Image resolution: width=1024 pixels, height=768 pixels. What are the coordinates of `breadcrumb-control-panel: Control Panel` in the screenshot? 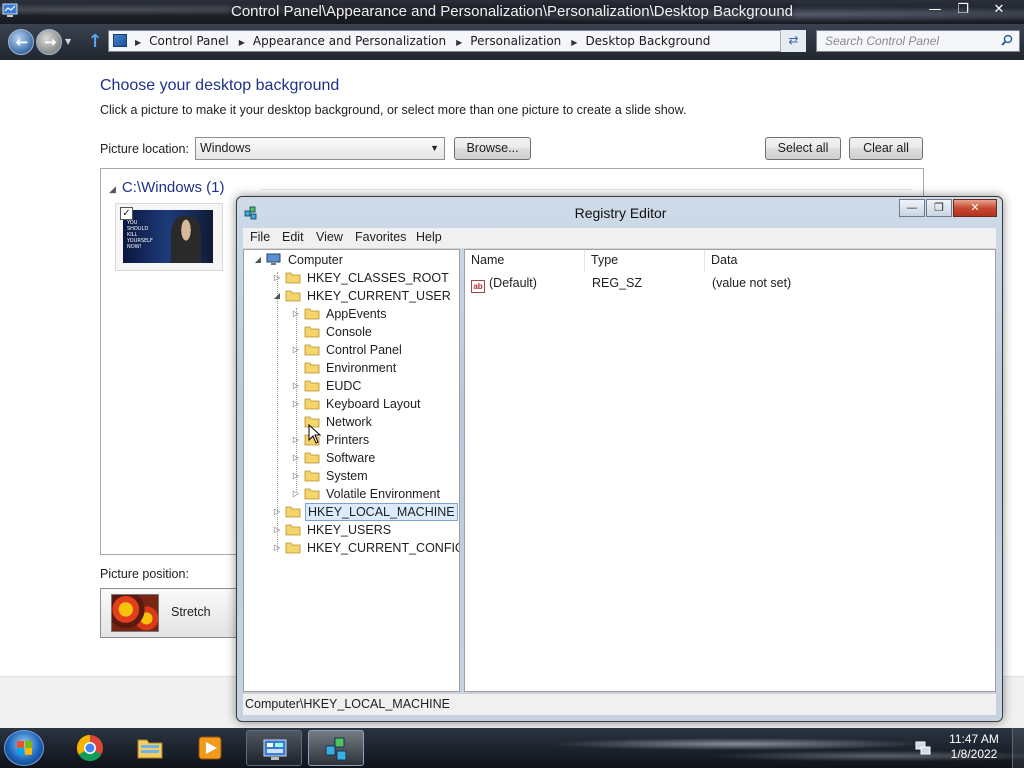 It's located at (190, 41).